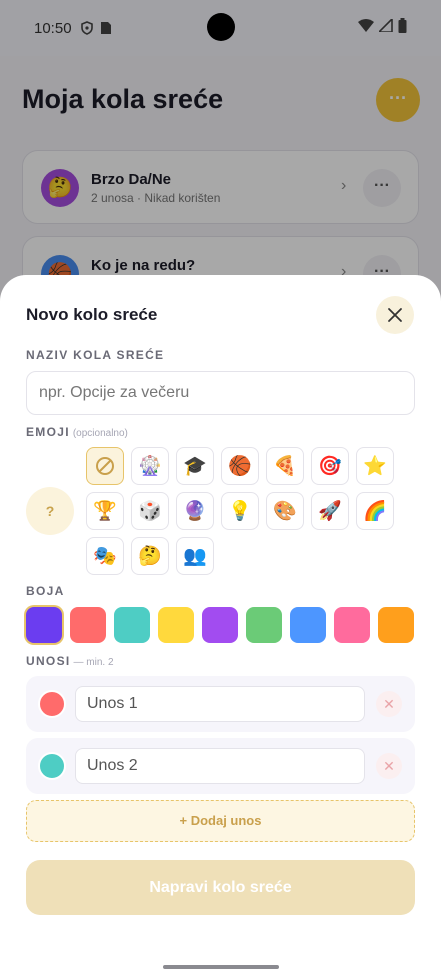  Describe the element at coordinates (92, 314) in the screenshot. I see `sheet-title: Novo kolo sreće` at that location.